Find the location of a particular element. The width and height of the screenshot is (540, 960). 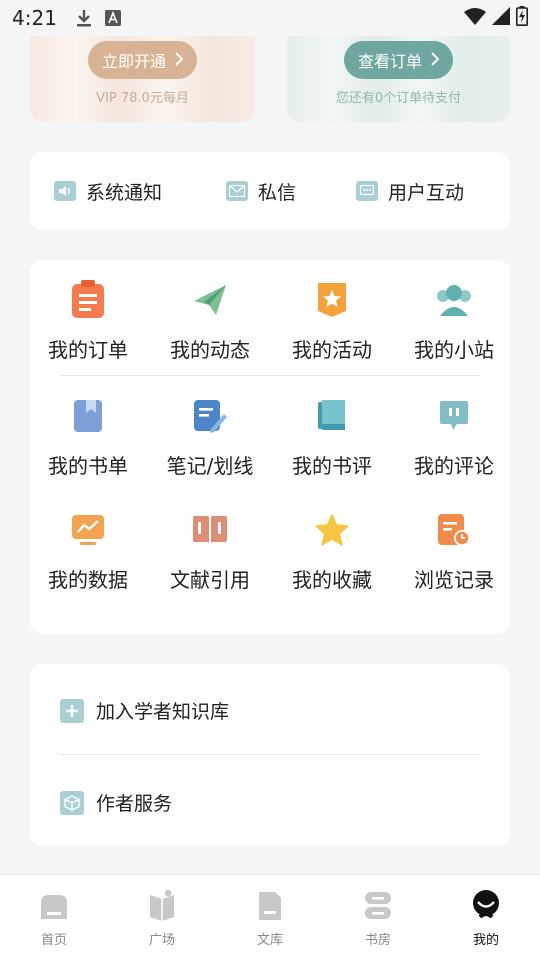

star-icon is located at coordinates (332, 530).